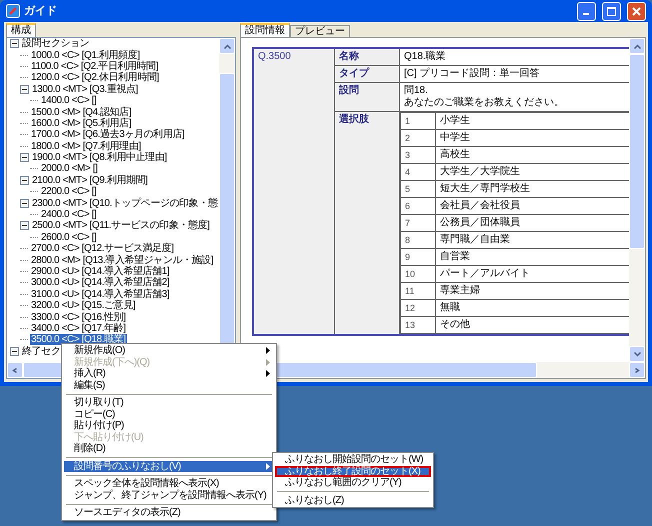 The width and height of the screenshot is (652, 526). Describe the element at coordinates (367, 223) in the screenshot. I see `field-label: 選択肢` at that location.